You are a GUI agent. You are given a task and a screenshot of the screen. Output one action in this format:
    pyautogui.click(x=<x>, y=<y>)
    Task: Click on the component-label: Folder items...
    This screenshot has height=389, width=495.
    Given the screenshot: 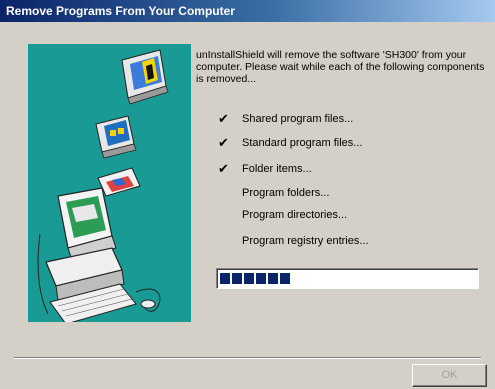 What is the action you would take?
    pyautogui.click(x=277, y=169)
    